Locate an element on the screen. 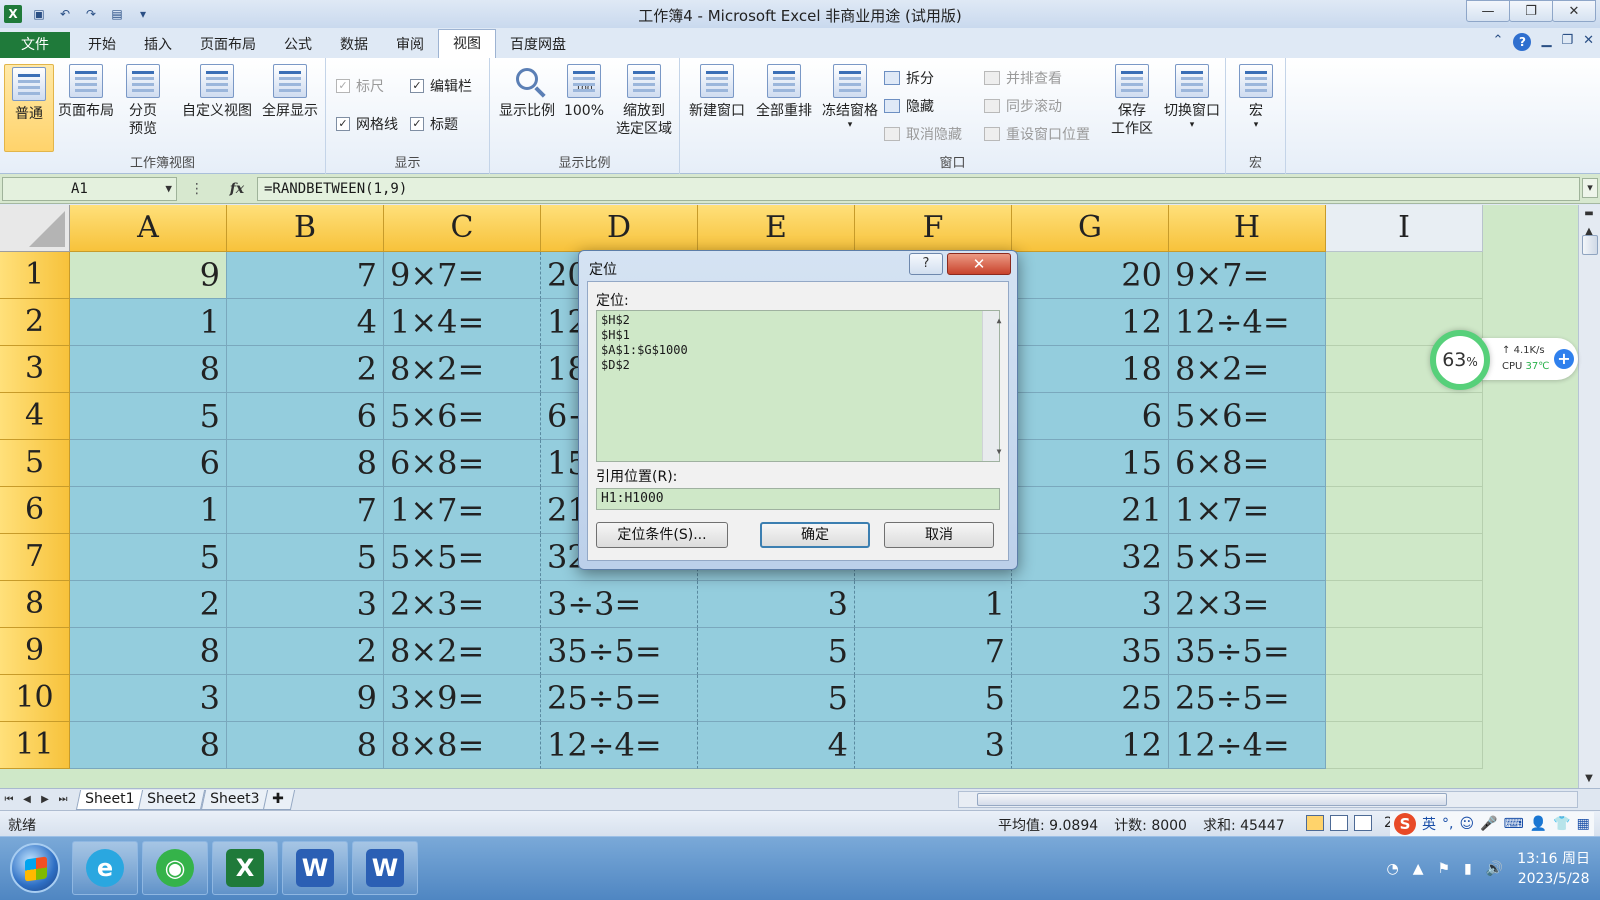  sheet-tab-3: Sheet3 is located at coordinates (234, 799).